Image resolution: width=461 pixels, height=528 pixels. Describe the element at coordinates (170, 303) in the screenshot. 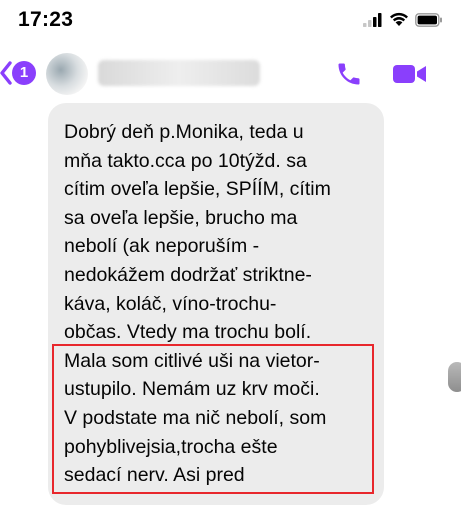

I see `message-line: káva, koláč, víno-trochu-` at that location.